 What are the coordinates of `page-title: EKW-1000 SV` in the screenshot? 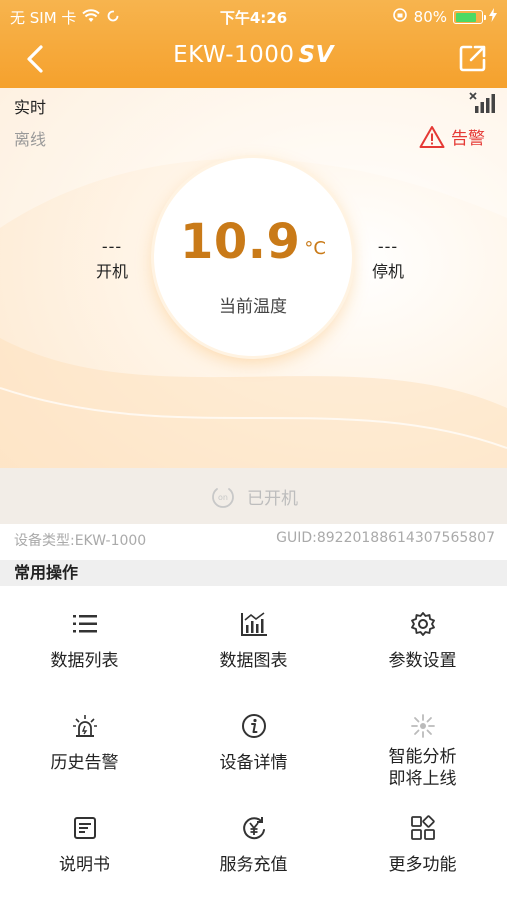 It's located at (253, 55).